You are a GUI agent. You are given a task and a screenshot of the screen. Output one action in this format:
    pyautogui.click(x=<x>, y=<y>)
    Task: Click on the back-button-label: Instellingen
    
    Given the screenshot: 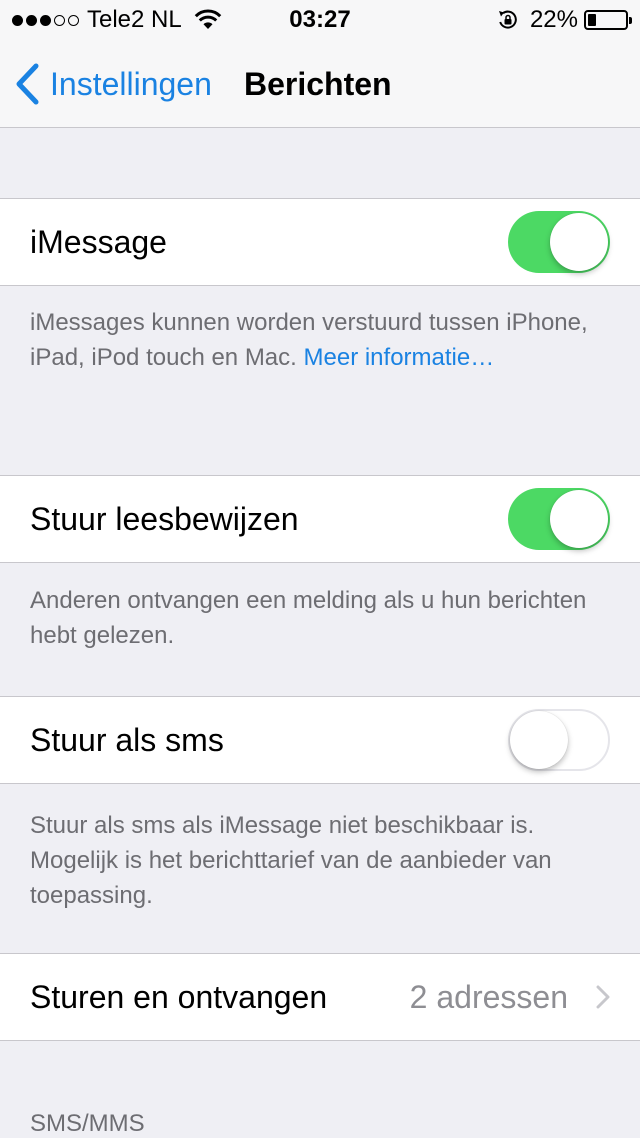 What is the action you would take?
    pyautogui.click(x=131, y=83)
    